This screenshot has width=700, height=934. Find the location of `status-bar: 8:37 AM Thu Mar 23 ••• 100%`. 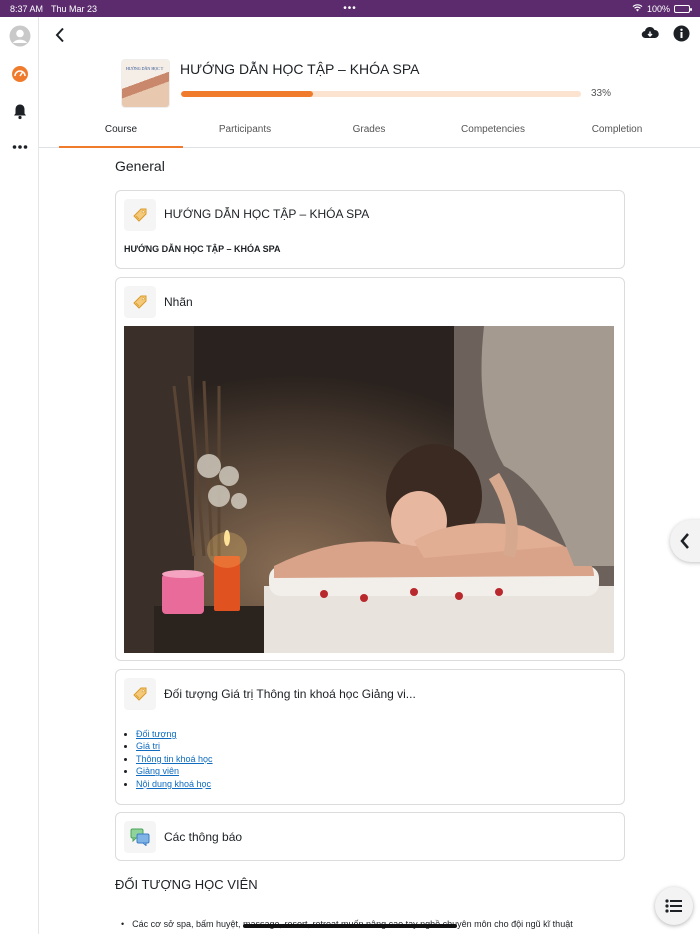

status-bar: 8:37 AM Thu Mar 23 ••• 100% is located at coordinates (350, 8).